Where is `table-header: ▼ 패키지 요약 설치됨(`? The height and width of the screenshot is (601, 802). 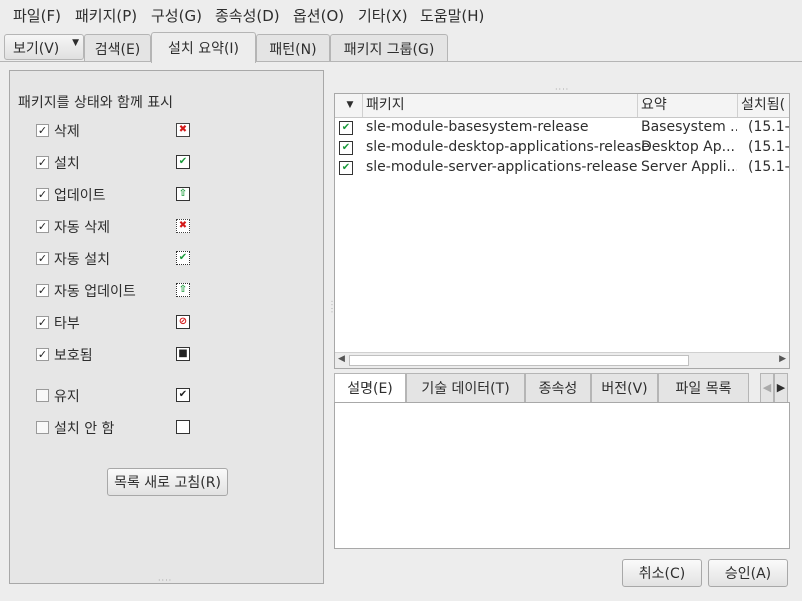
table-header: ▼ 패키지 요약 설치됨( is located at coordinates (562, 106).